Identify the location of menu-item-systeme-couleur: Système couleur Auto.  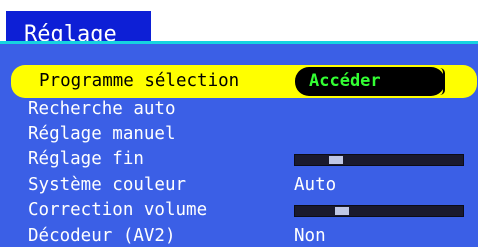
(239, 185).